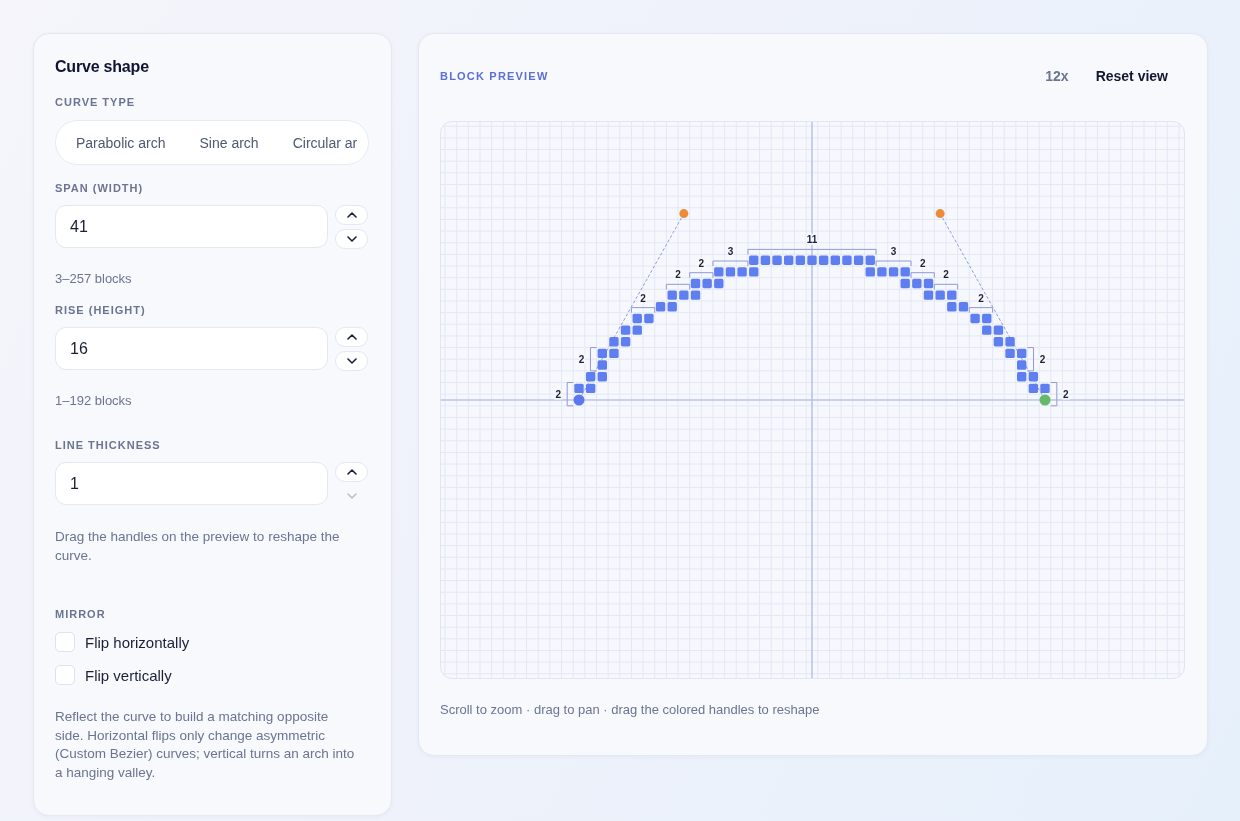  What do you see at coordinates (81, 614) in the screenshot?
I see `section-label: MIRROR` at bounding box center [81, 614].